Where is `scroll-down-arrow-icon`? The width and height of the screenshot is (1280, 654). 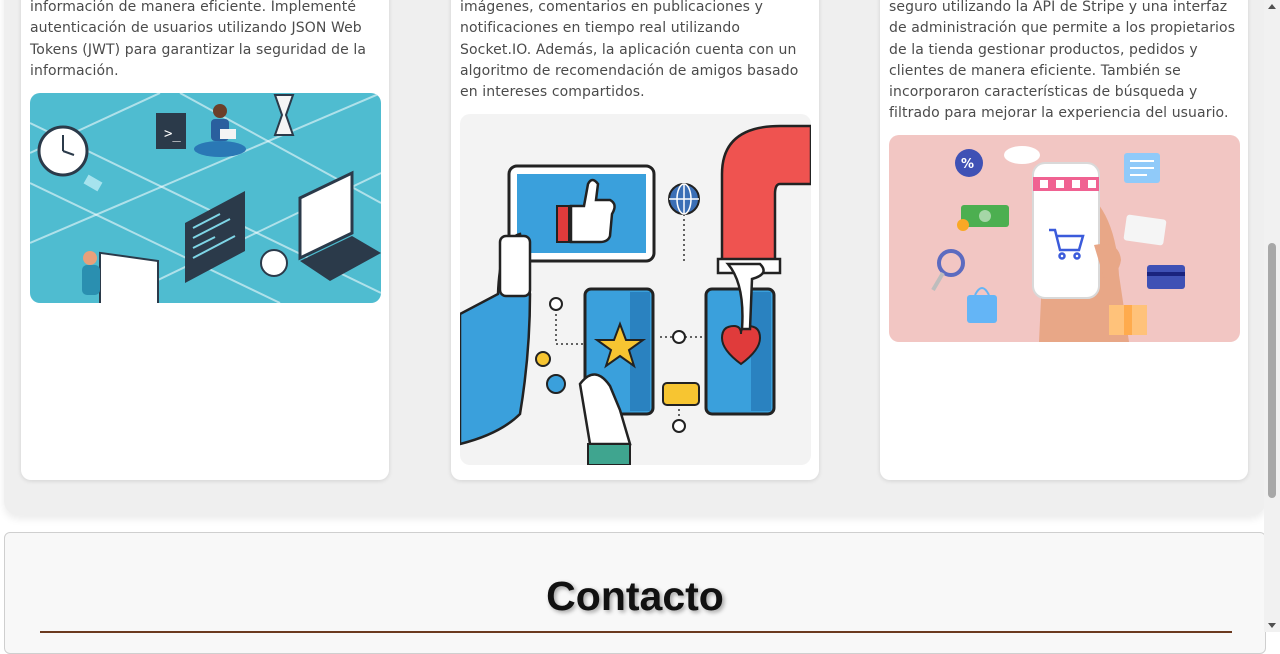 scroll-down-arrow-icon is located at coordinates (1272, 625).